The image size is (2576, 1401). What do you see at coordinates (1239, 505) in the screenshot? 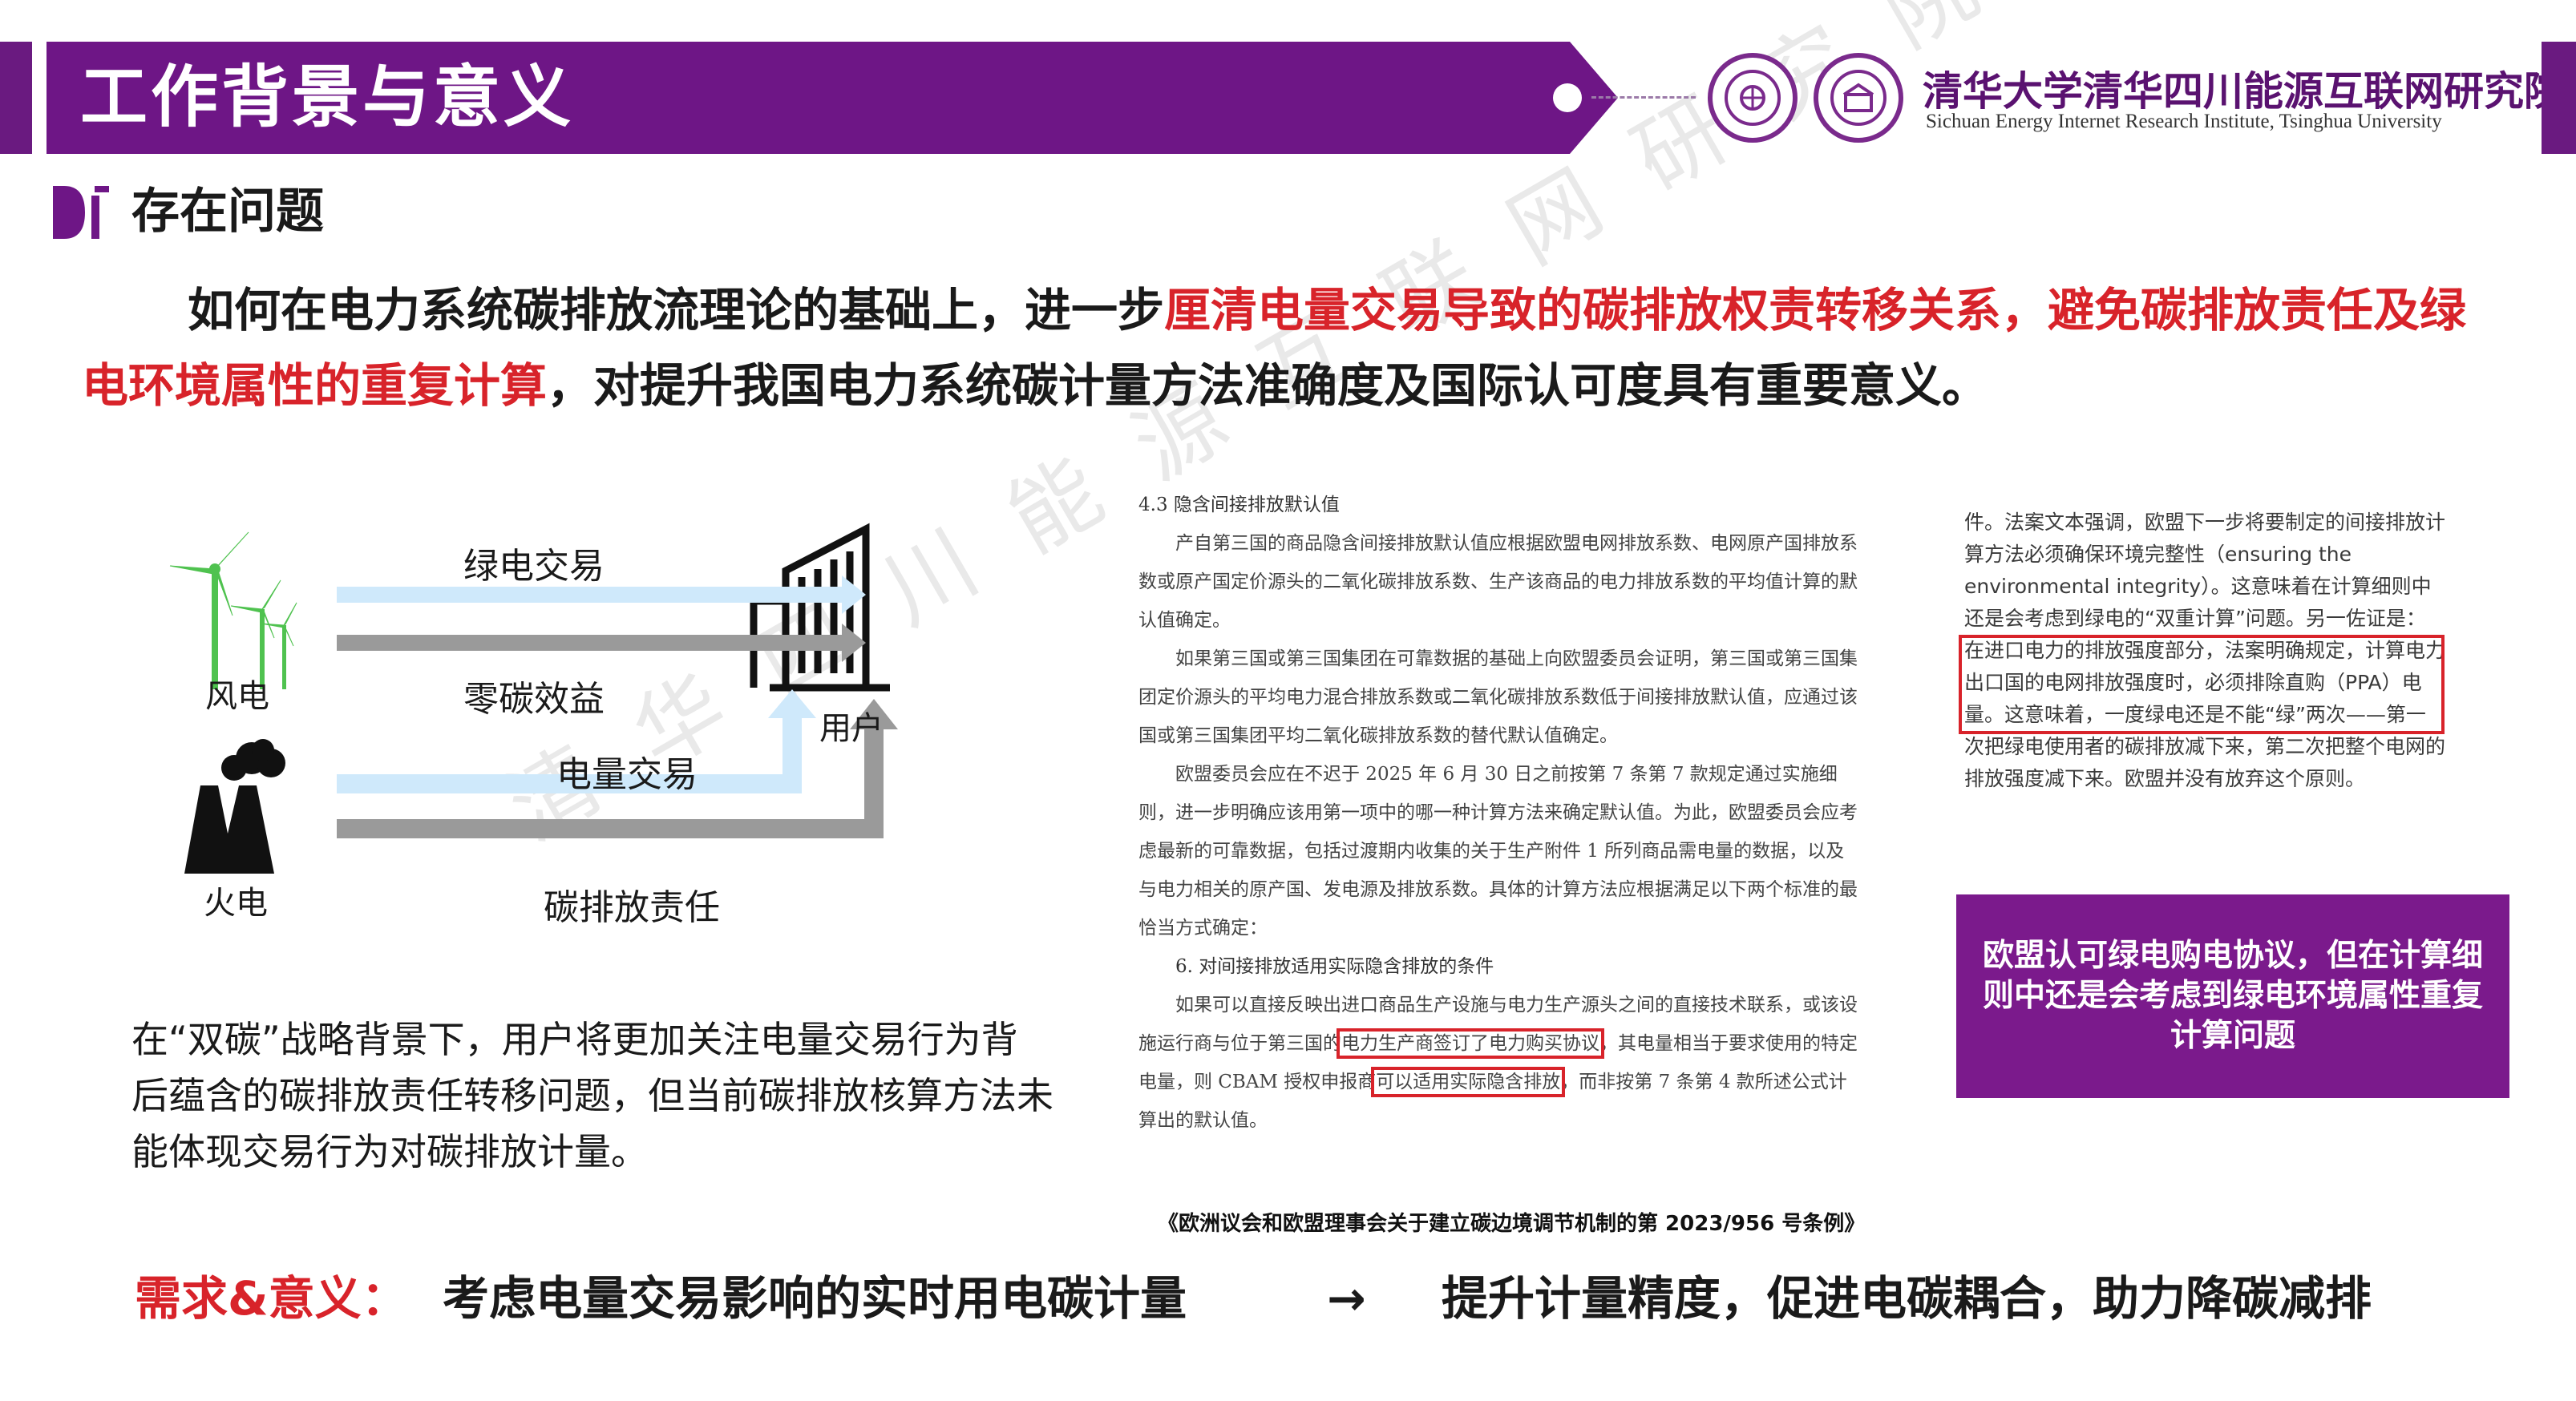
I see `doc-heading-4-3: 4.3 隐含间接排放默认值` at bounding box center [1239, 505].